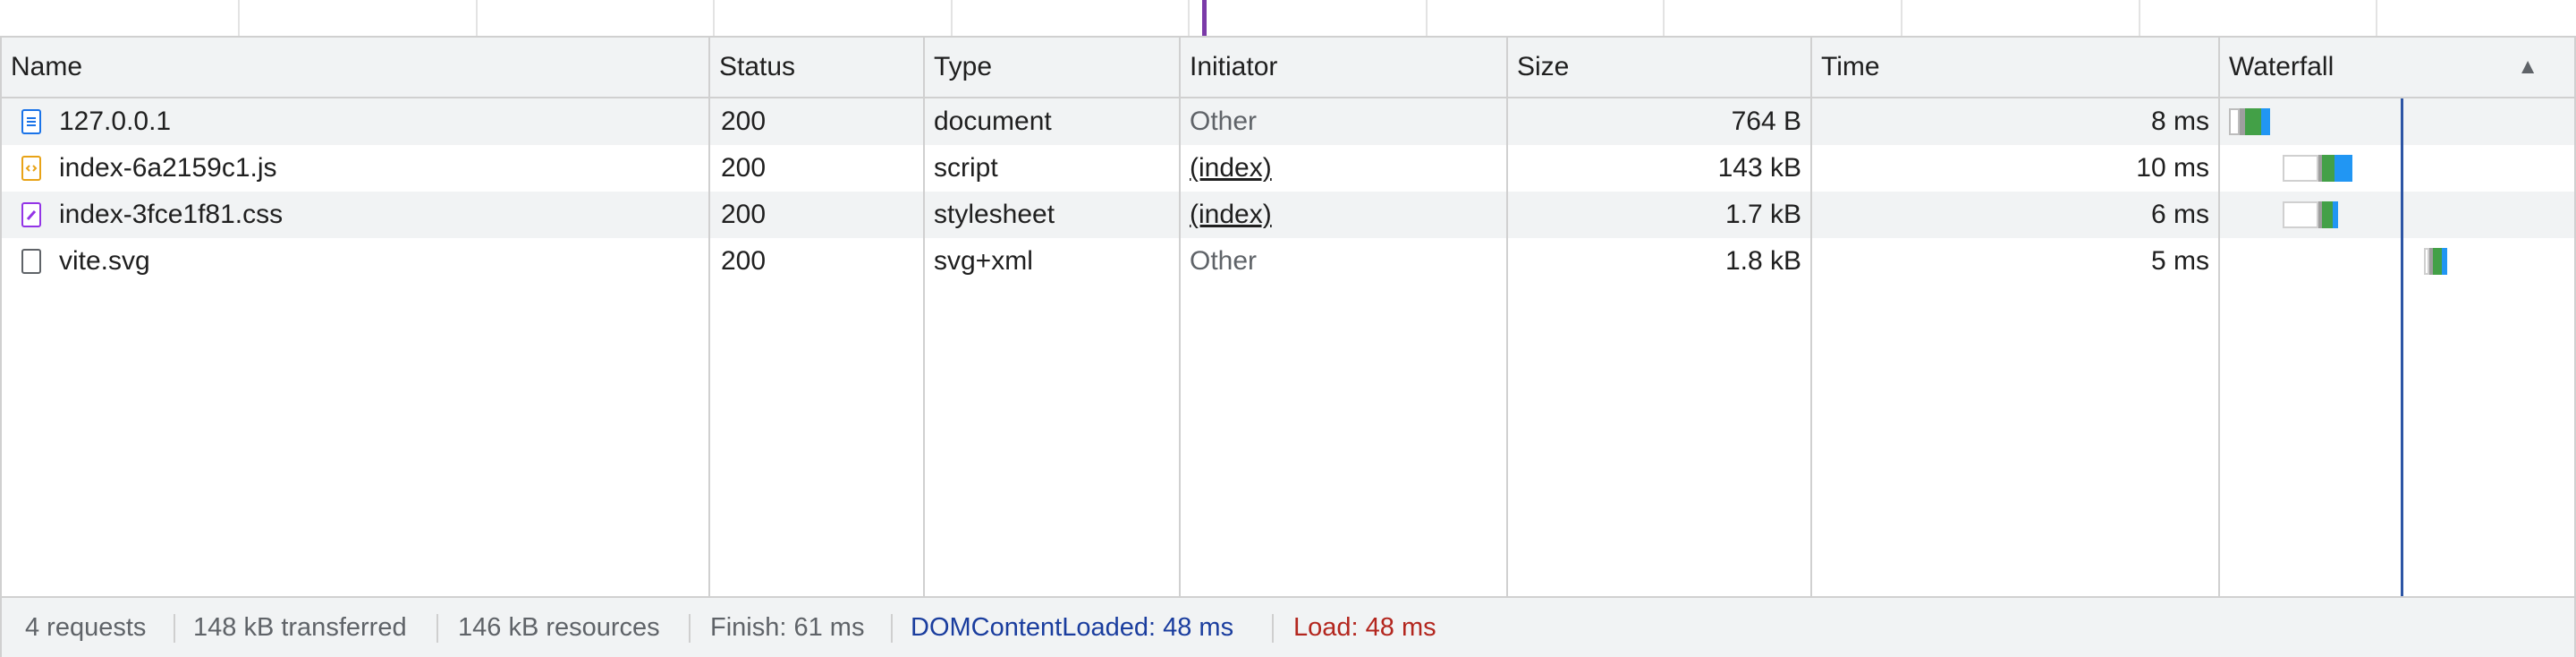 The image size is (2576, 657). What do you see at coordinates (2172, 168) in the screenshot?
I see `request-time: 10 ms` at bounding box center [2172, 168].